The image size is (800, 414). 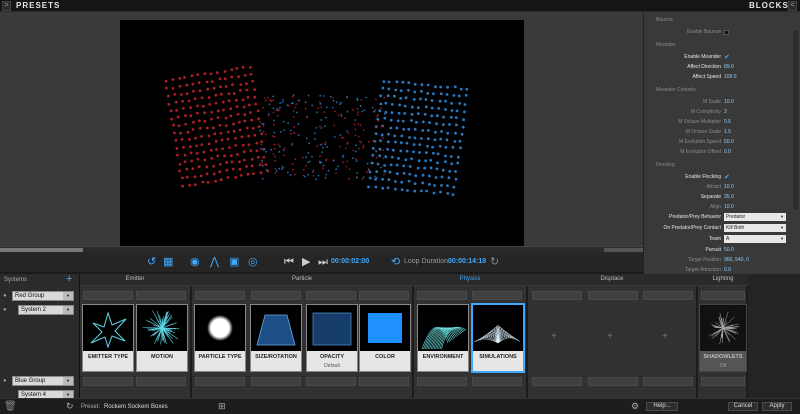 I want to click on inspector-scrollbar, so click(x=795, y=120).